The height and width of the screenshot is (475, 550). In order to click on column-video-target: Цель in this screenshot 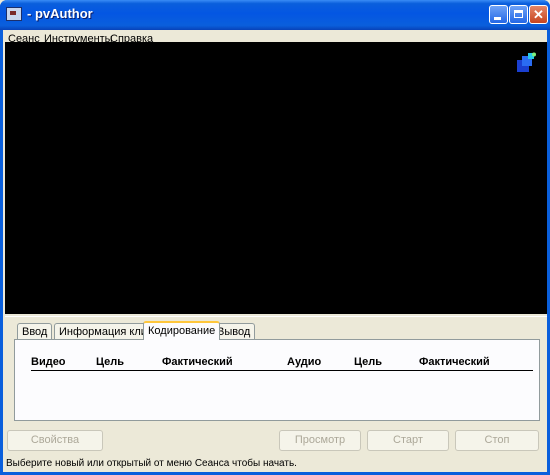, I will do `click(110, 362)`.